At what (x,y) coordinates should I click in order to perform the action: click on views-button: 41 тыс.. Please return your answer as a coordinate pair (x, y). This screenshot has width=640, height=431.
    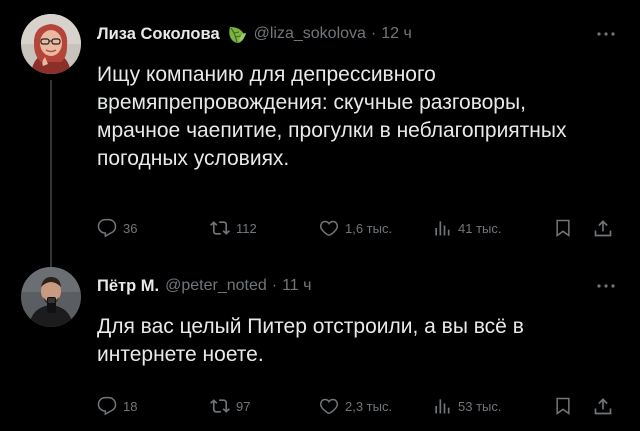
    Looking at the image, I should click on (466, 228).